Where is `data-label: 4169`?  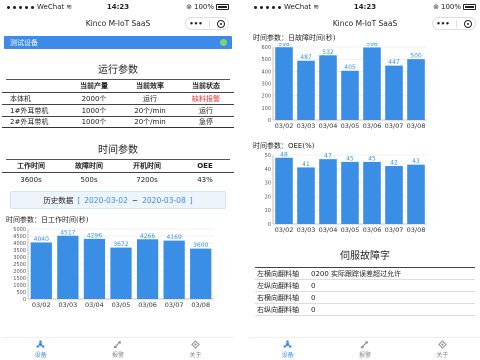 data-label: 4169 is located at coordinates (174, 237).